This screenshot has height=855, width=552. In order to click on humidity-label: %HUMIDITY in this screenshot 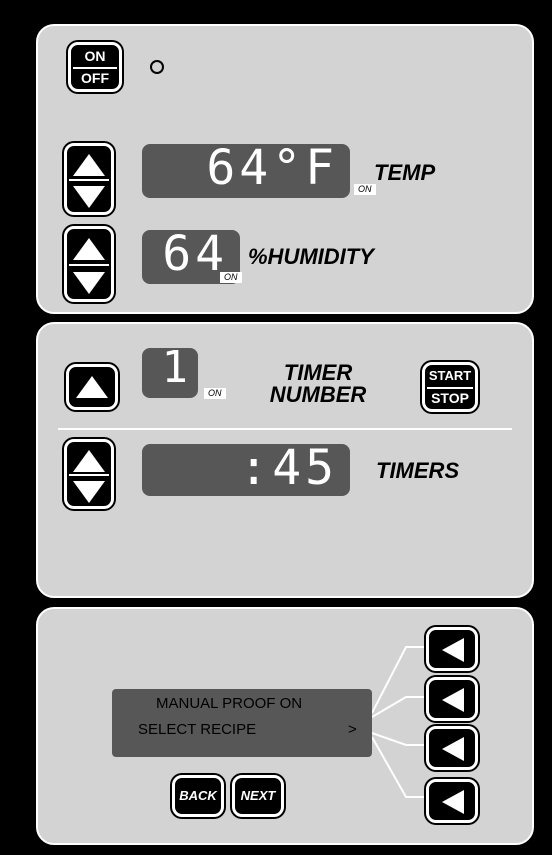, I will do `click(311, 256)`.